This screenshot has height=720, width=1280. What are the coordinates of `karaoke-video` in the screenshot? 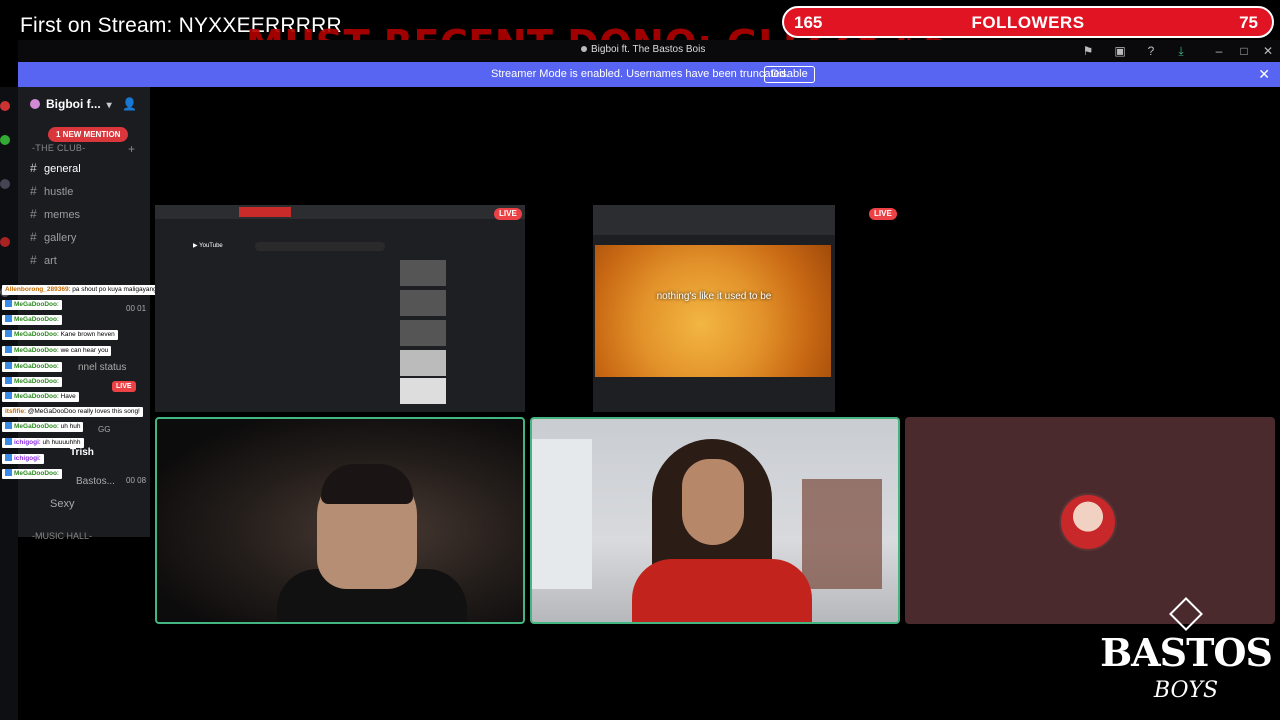 It's located at (713, 311).